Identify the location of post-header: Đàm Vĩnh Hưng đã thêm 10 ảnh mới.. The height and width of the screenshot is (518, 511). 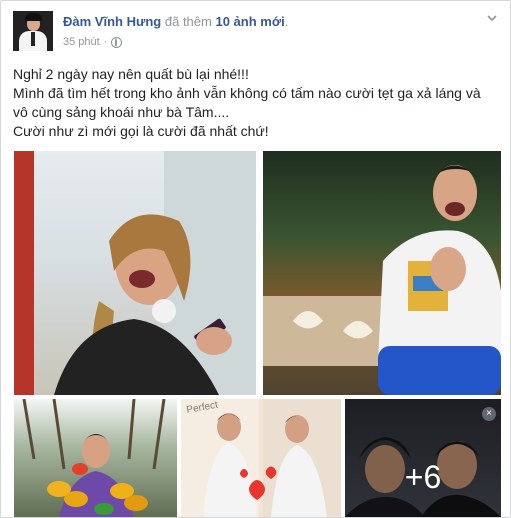
(175, 21).